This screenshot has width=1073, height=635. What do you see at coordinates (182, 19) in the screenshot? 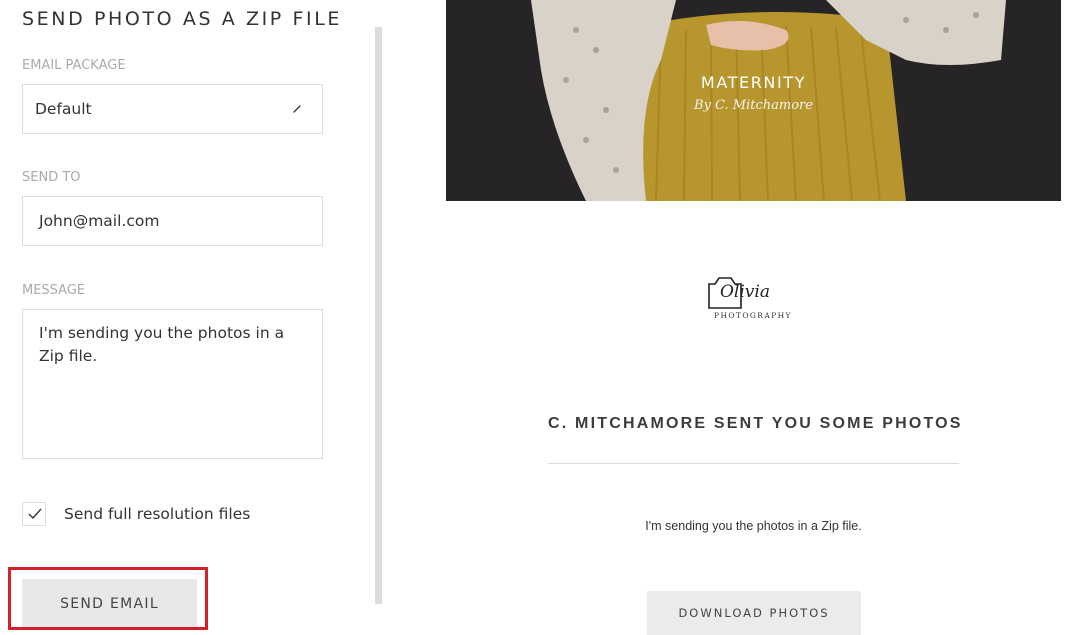
I see `panel-title: SEND PHOTO AS A ZIP FILE` at bounding box center [182, 19].